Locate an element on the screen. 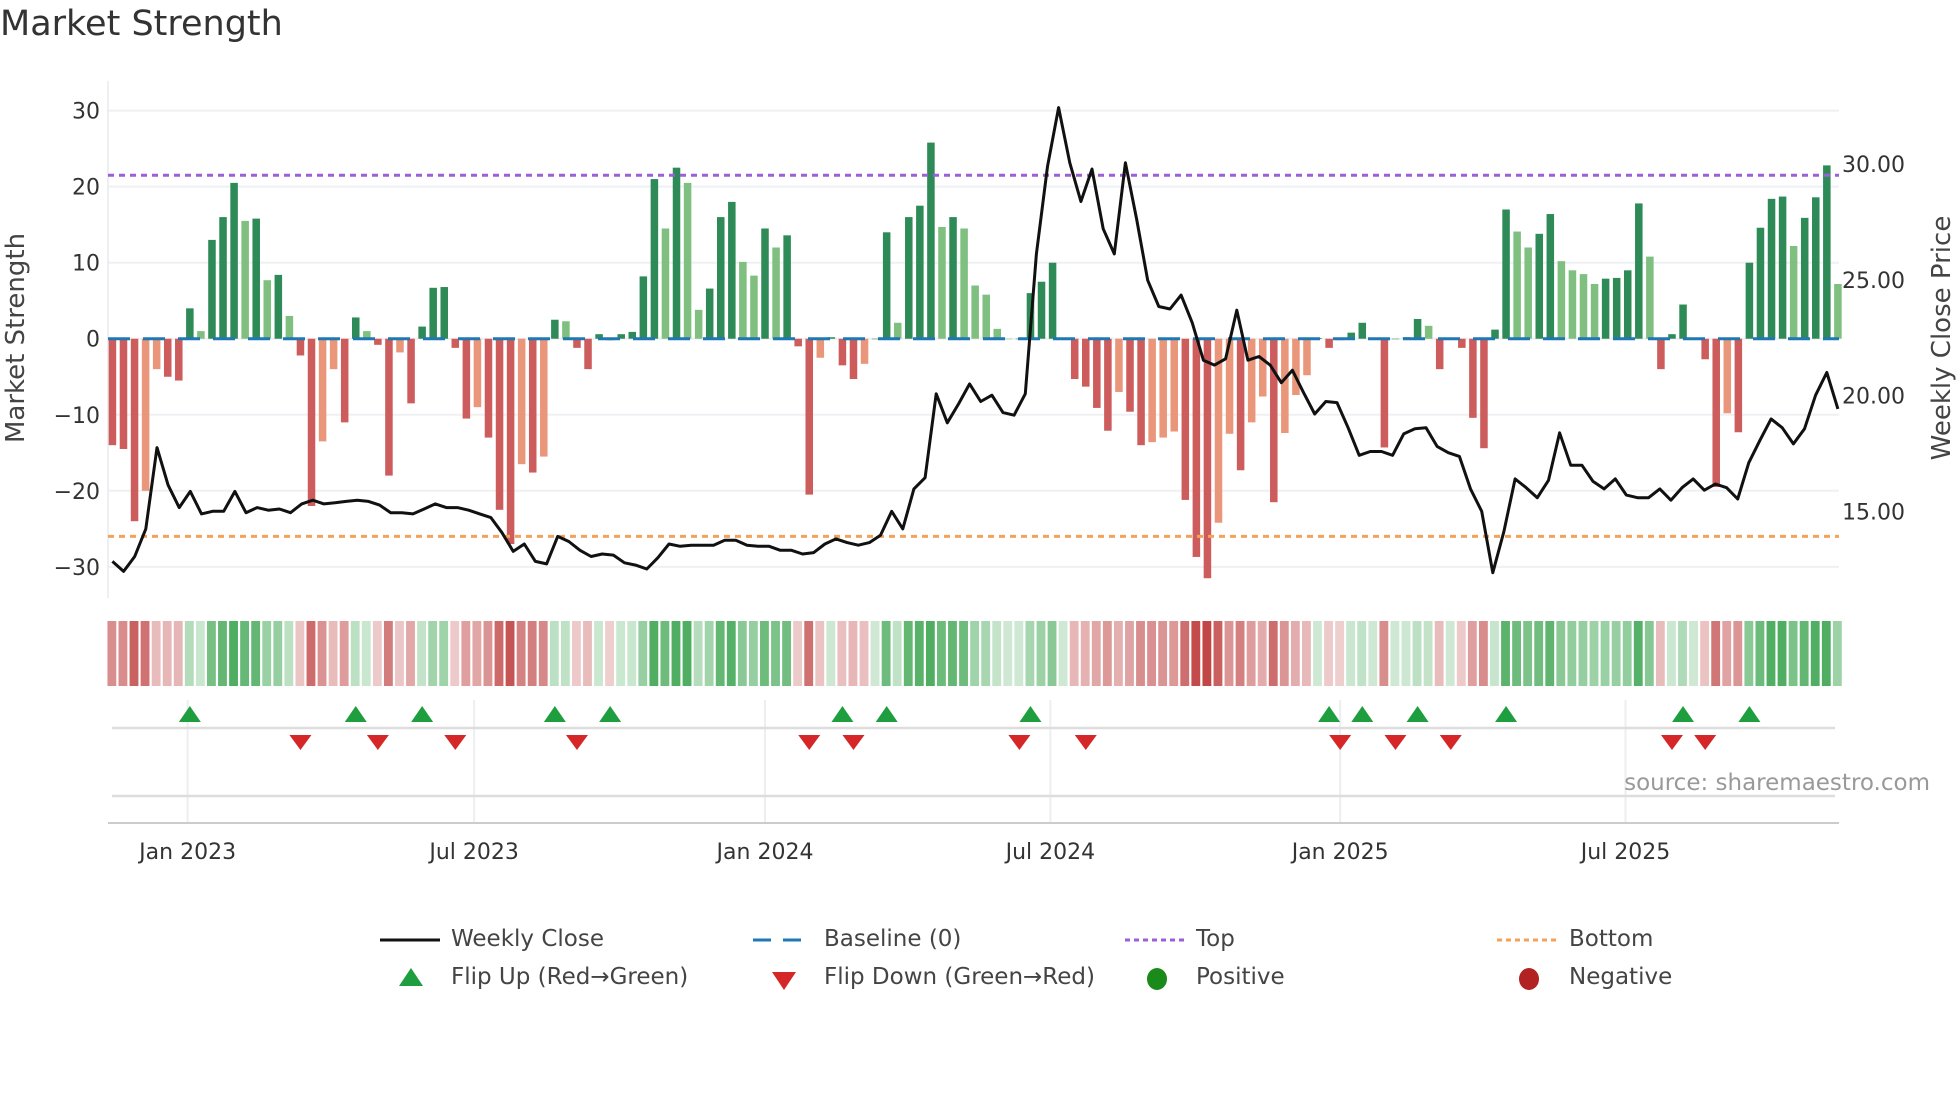  y-tick-label: 0 is located at coordinates (93, 340).